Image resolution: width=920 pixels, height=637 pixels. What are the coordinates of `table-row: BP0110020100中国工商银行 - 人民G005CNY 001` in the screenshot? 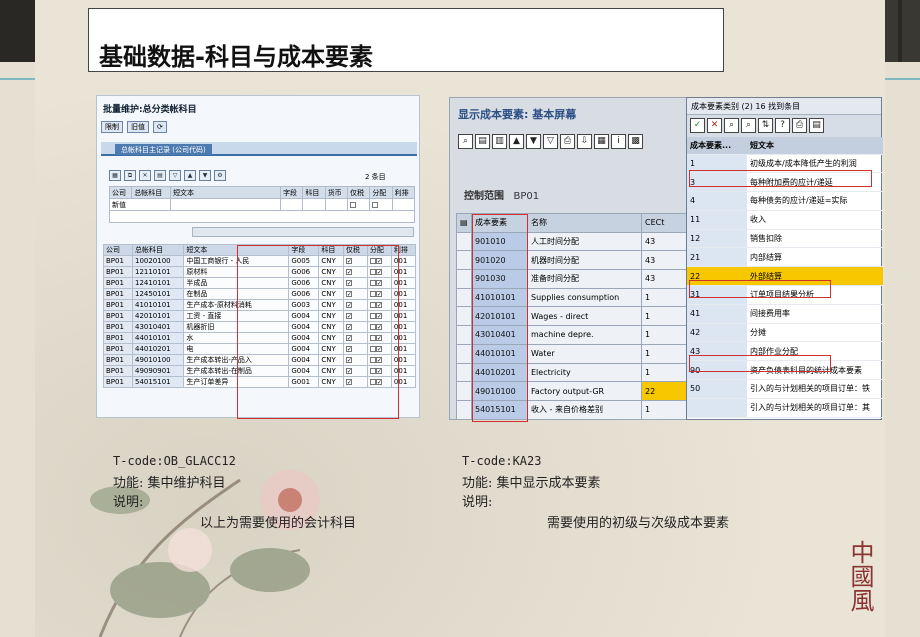 It's located at (260, 261).